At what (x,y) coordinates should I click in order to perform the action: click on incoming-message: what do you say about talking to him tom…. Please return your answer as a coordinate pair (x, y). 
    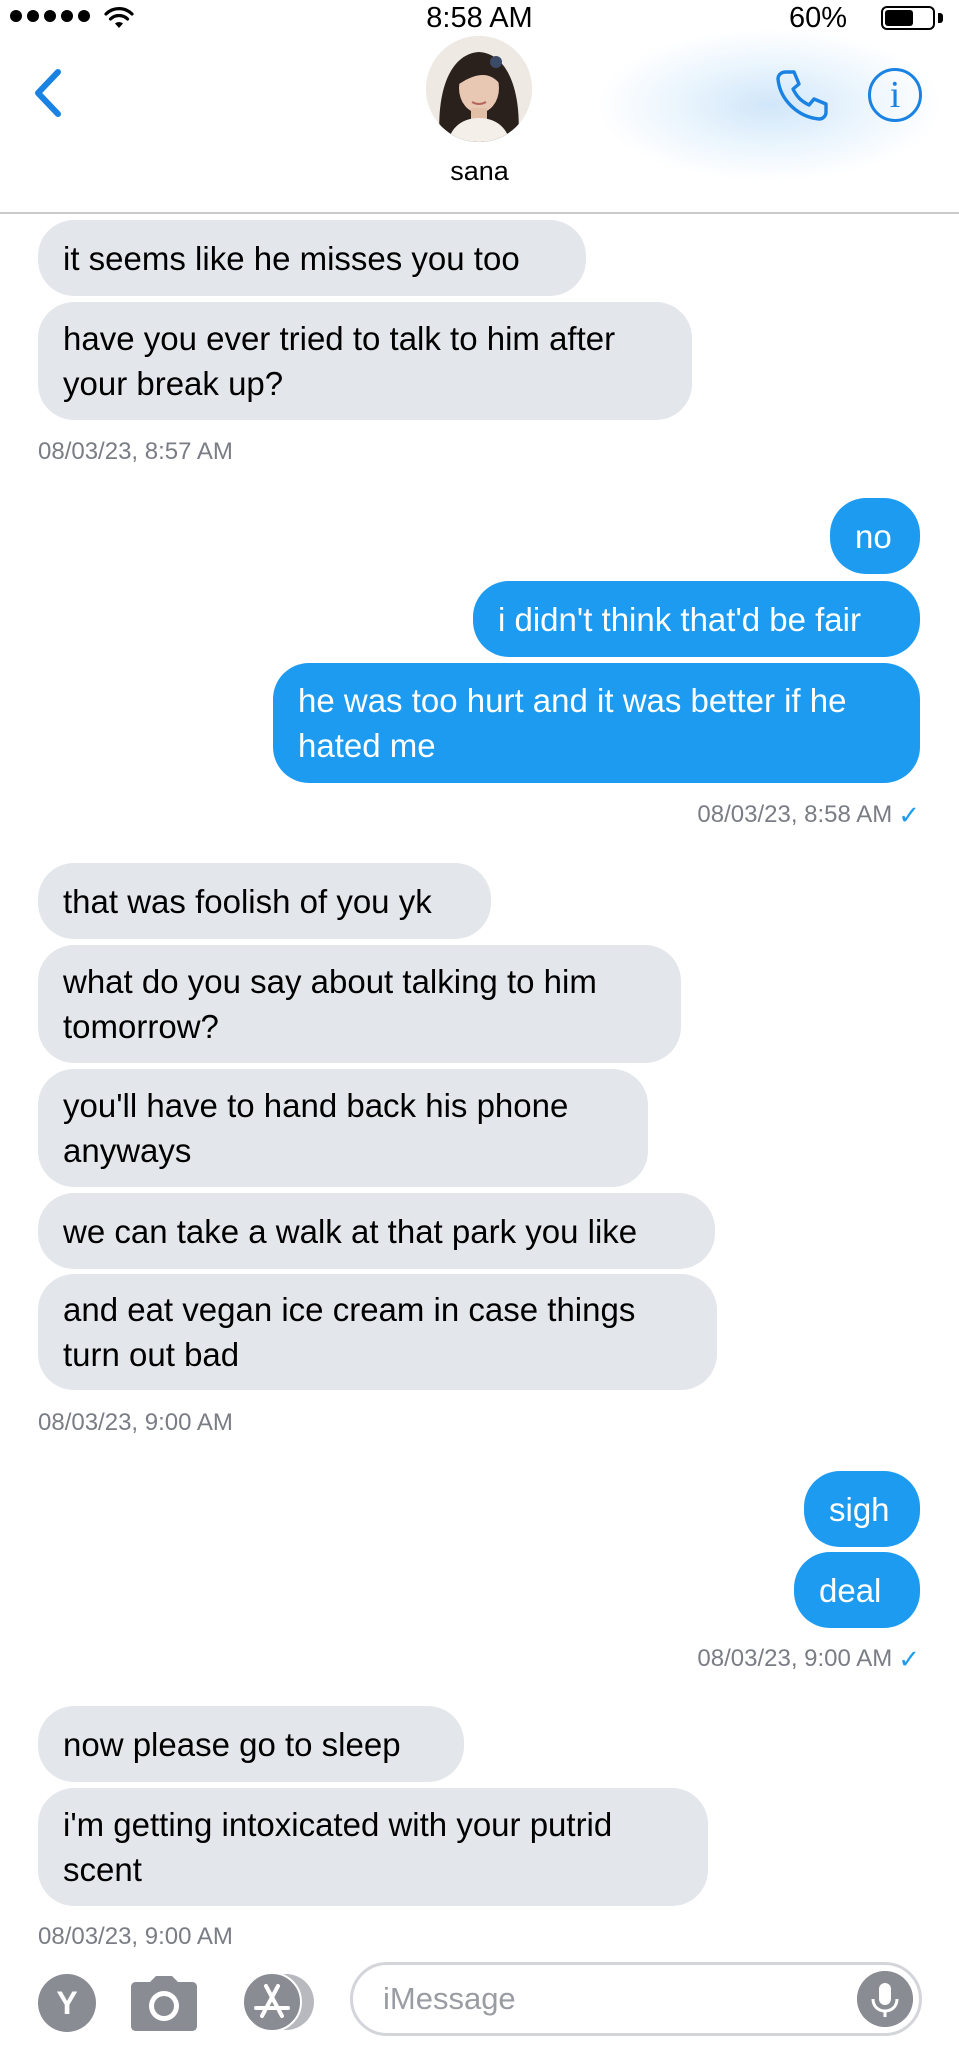
    Looking at the image, I should click on (359, 1004).